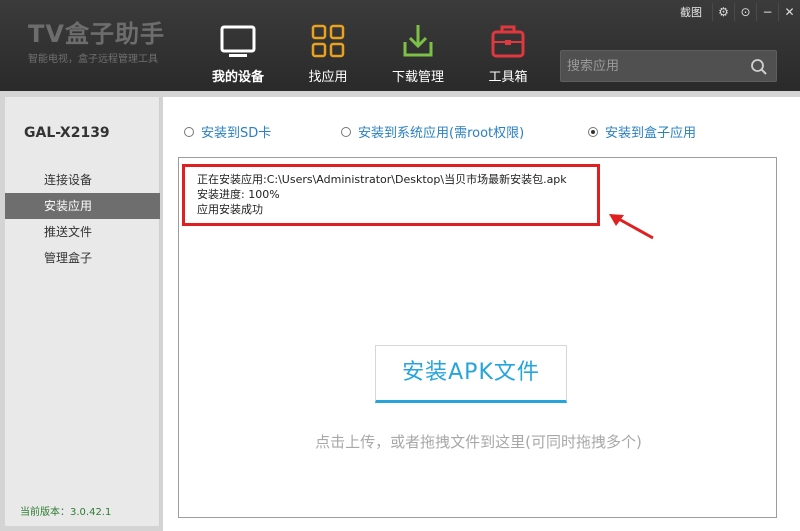 This screenshot has width=800, height=531. I want to click on search-icon, so click(759, 67).